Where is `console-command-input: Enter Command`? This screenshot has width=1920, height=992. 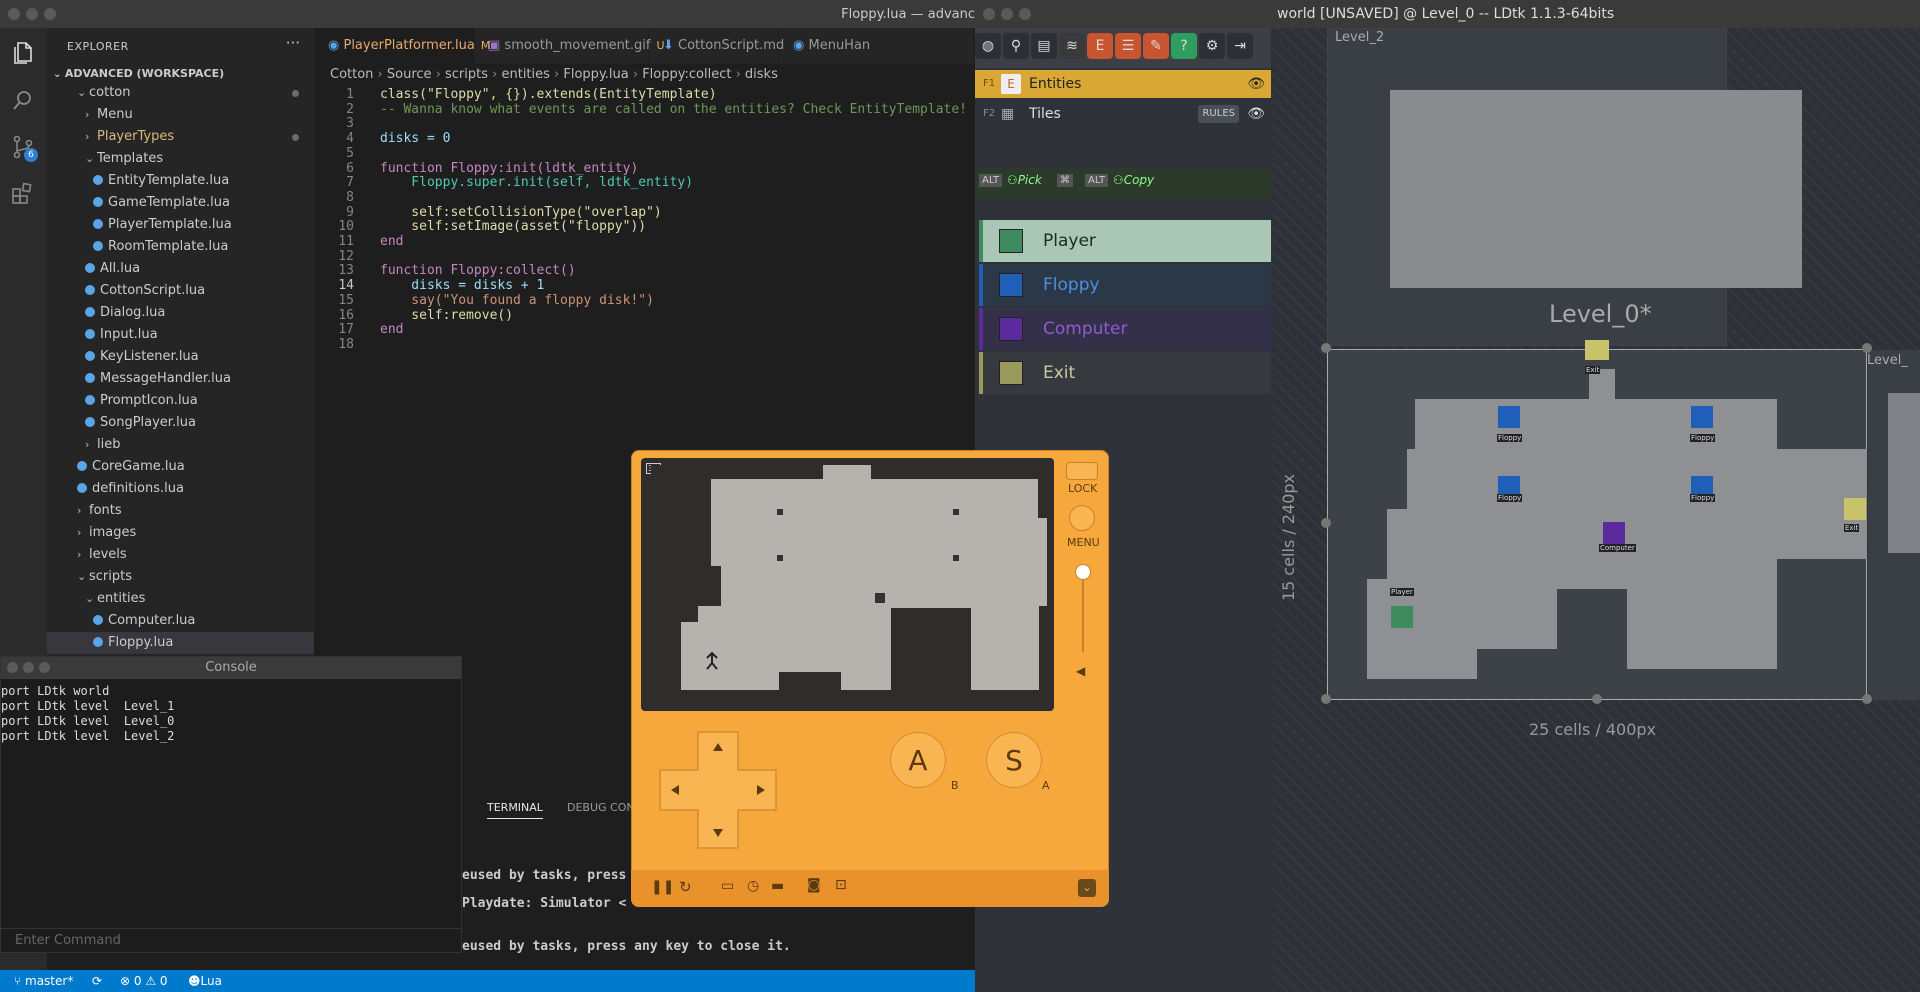 console-command-input: Enter Command is located at coordinates (231, 940).